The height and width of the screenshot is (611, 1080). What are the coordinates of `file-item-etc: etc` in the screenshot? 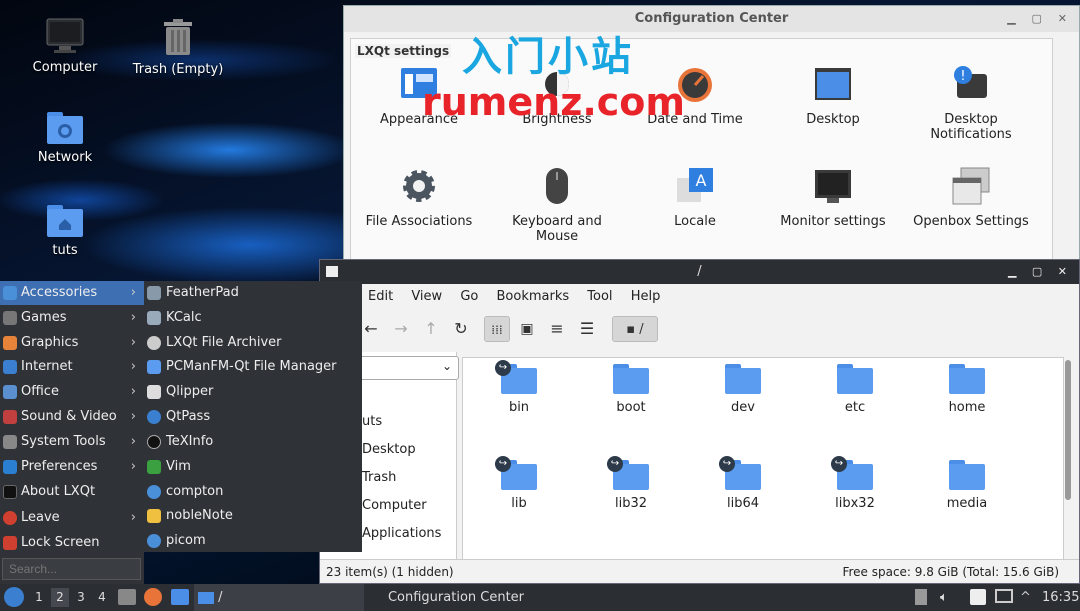 It's located at (855, 389).